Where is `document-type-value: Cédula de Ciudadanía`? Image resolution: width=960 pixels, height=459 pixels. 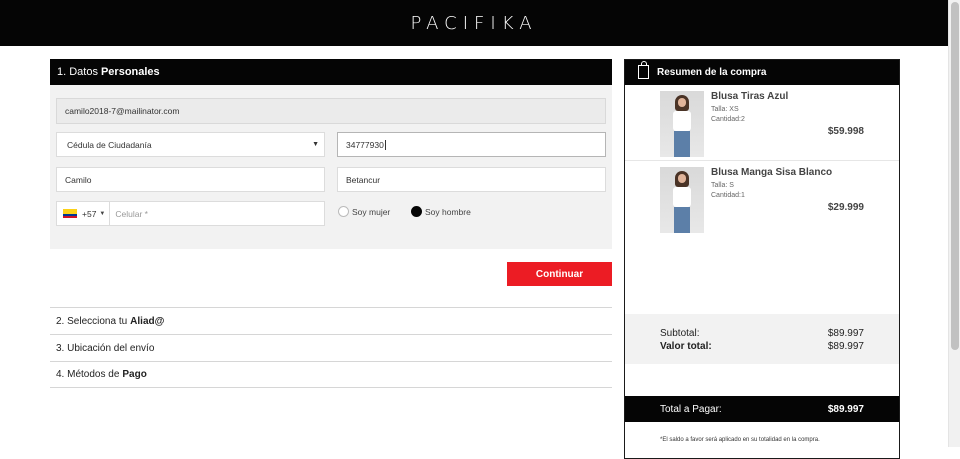
document-type-value: Cédula de Ciudadanía is located at coordinates (109, 144).